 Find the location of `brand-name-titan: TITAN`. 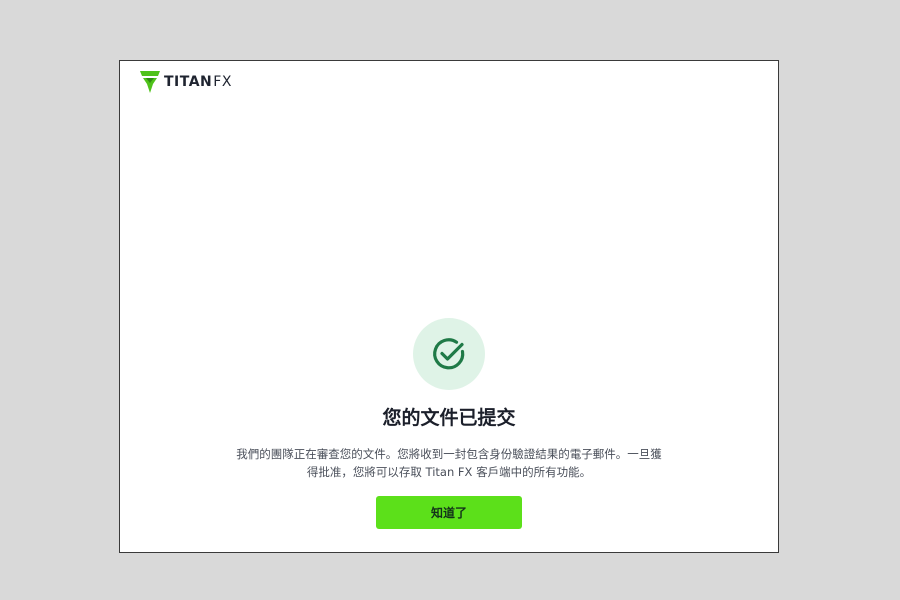

brand-name-titan: TITAN is located at coordinates (188, 82).